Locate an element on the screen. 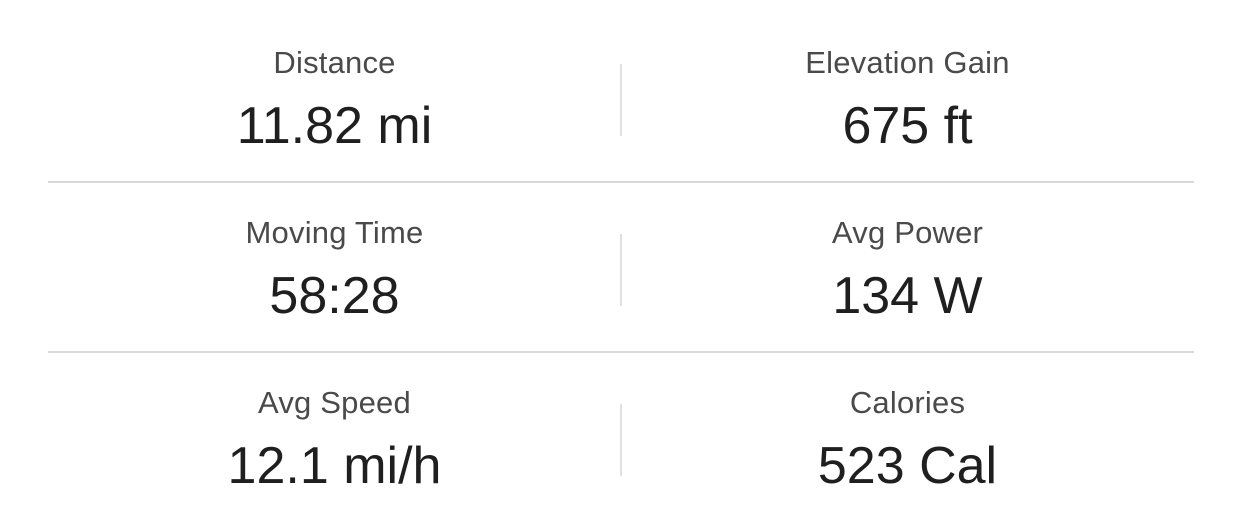 Image resolution: width=1242 pixels, height=532 pixels. stat-label: Calories is located at coordinates (907, 402).